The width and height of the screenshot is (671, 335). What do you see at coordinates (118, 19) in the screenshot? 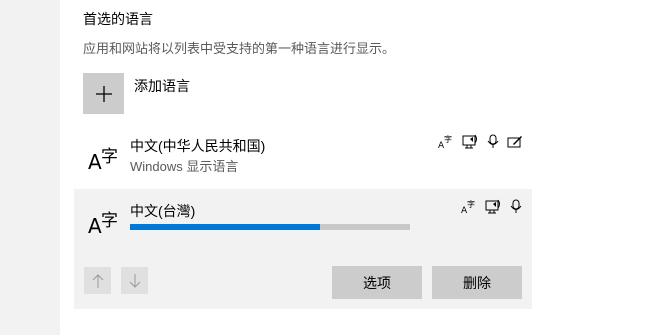
I see `section-title: 首选的语言` at bounding box center [118, 19].